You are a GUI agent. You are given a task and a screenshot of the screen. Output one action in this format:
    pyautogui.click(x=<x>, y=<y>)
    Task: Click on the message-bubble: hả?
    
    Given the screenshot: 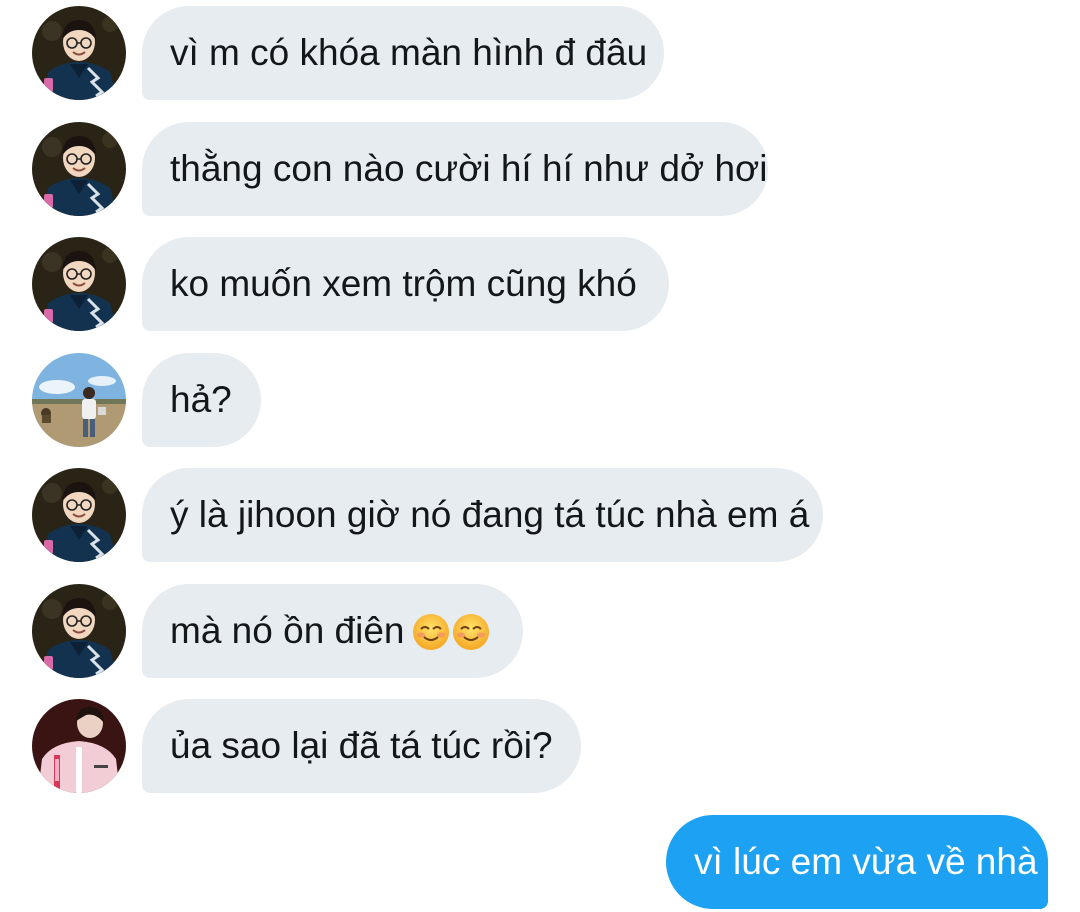 What is the action you would take?
    pyautogui.click(x=201, y=400)
    